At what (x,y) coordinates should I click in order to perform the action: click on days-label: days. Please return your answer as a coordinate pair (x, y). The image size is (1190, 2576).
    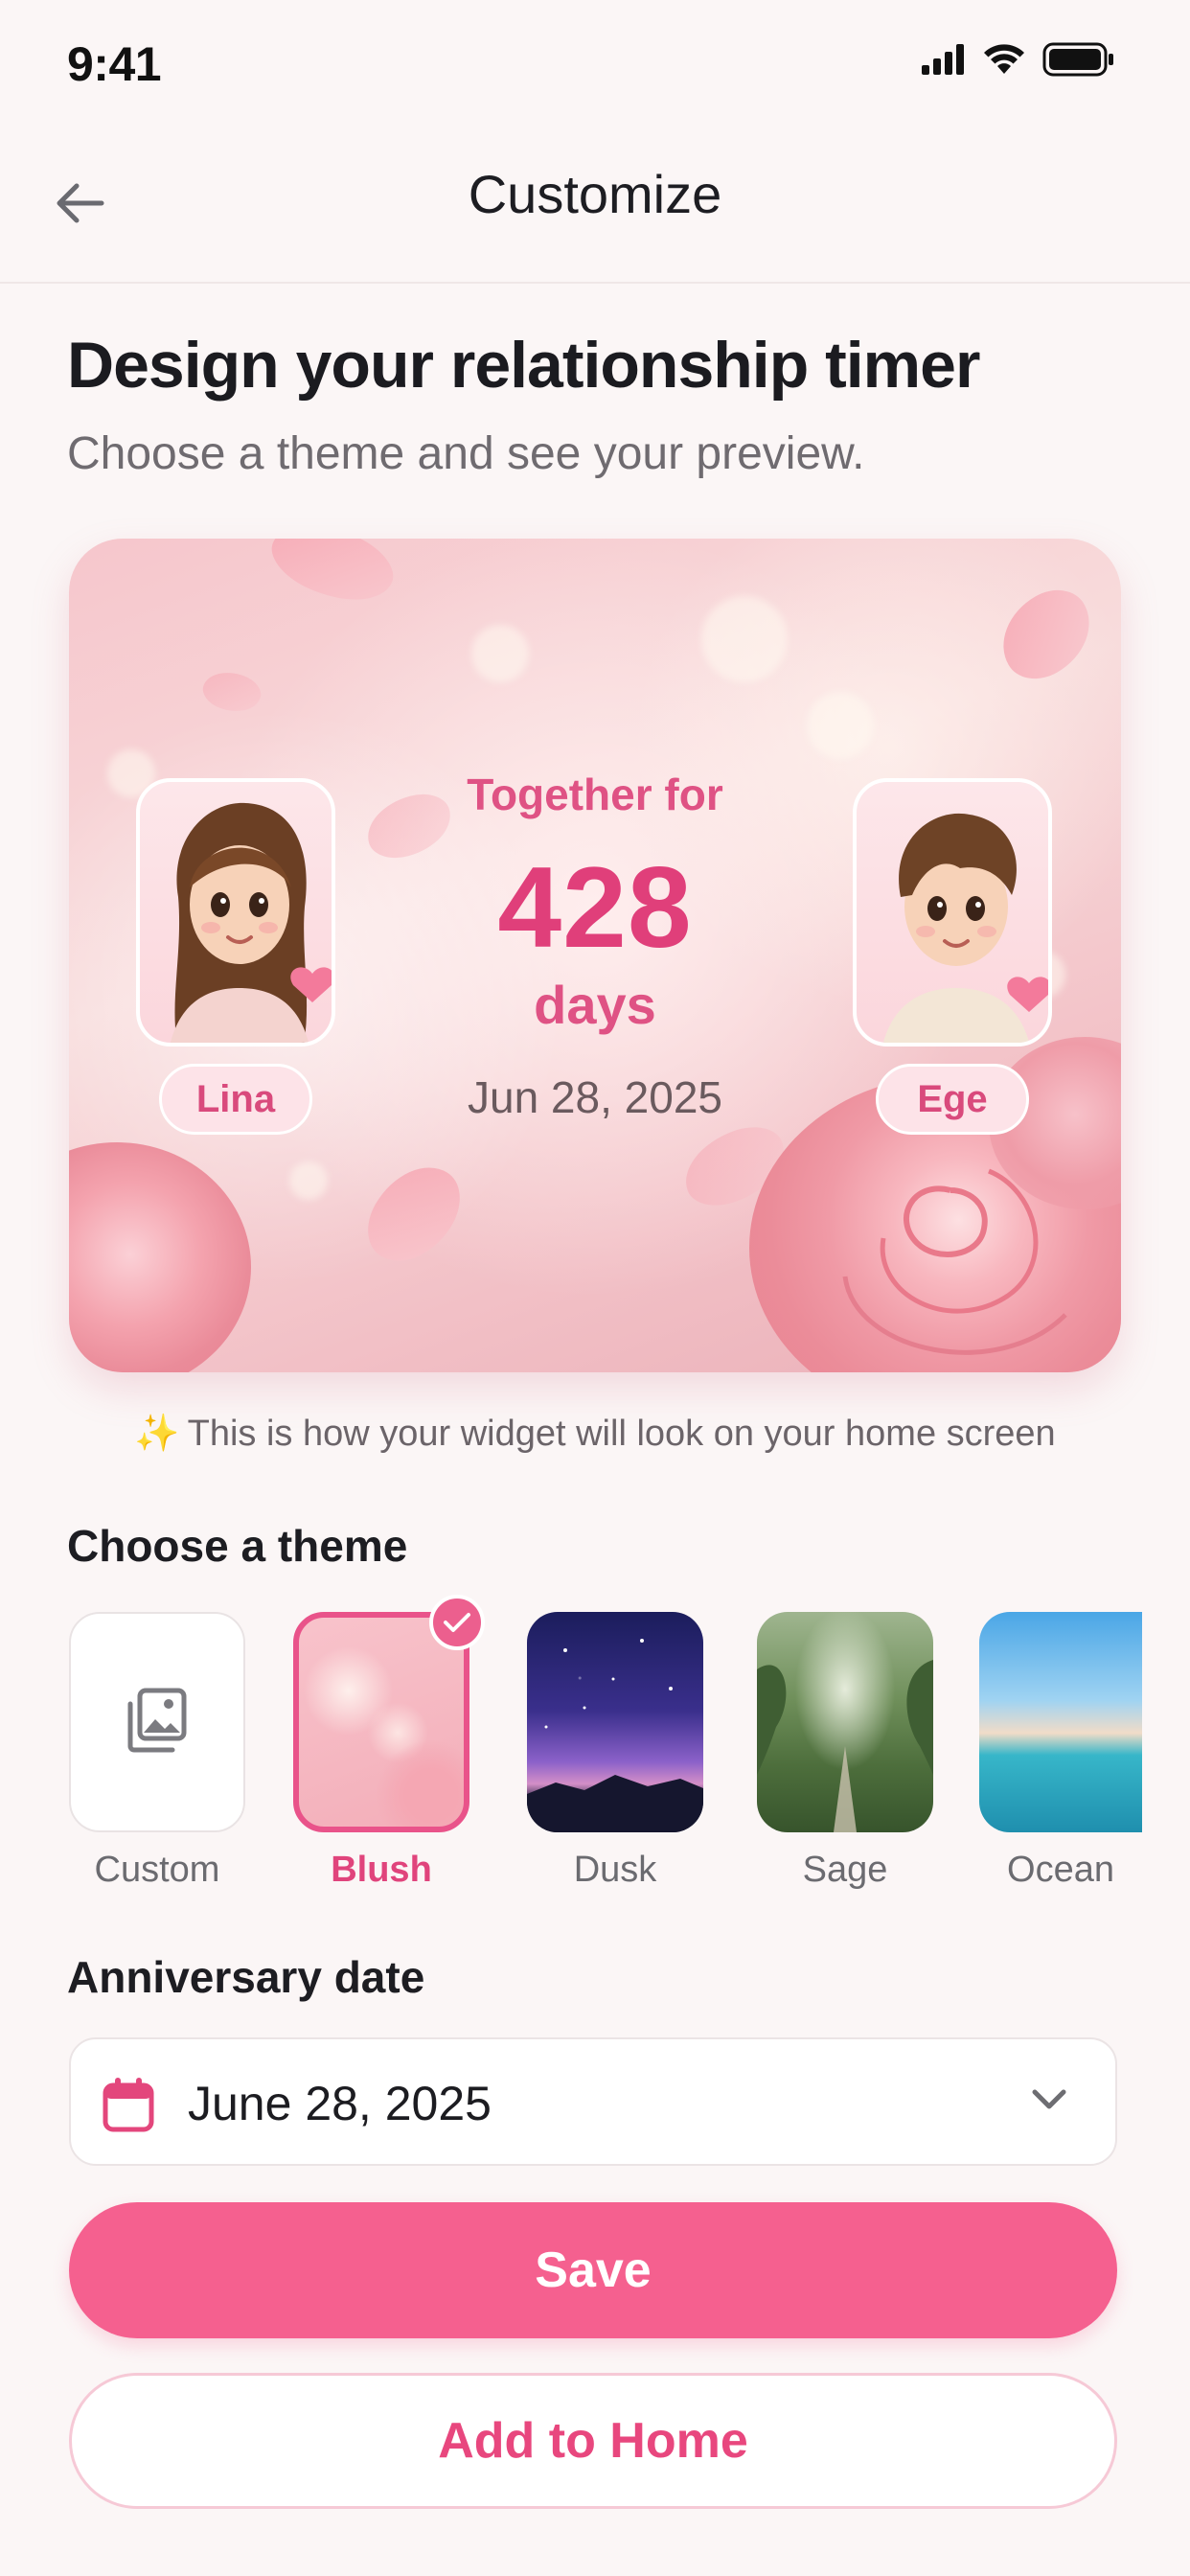
    Looking at the image, I should click on (595, 1005).